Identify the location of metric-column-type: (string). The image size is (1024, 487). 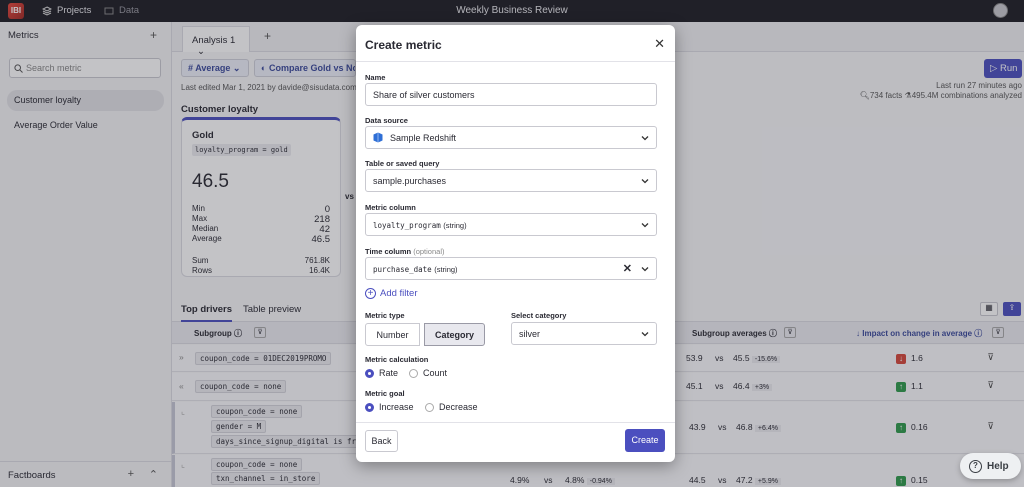
(455, 225).